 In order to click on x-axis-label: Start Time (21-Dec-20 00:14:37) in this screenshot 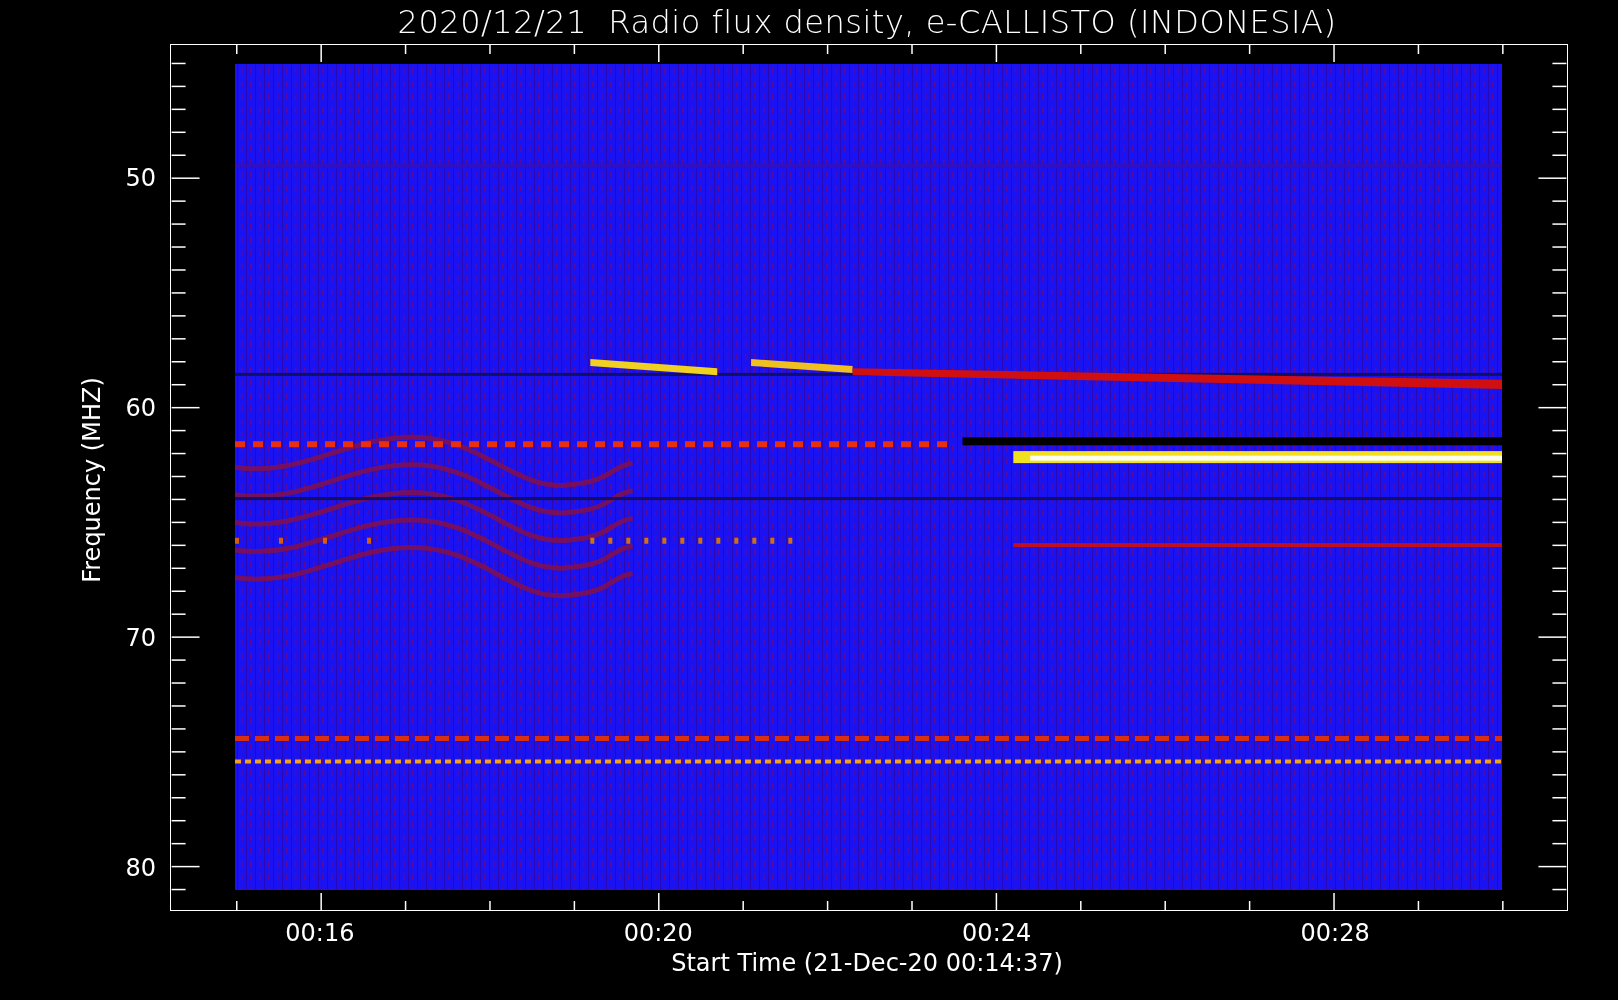, I will do `click(867, 963)`.